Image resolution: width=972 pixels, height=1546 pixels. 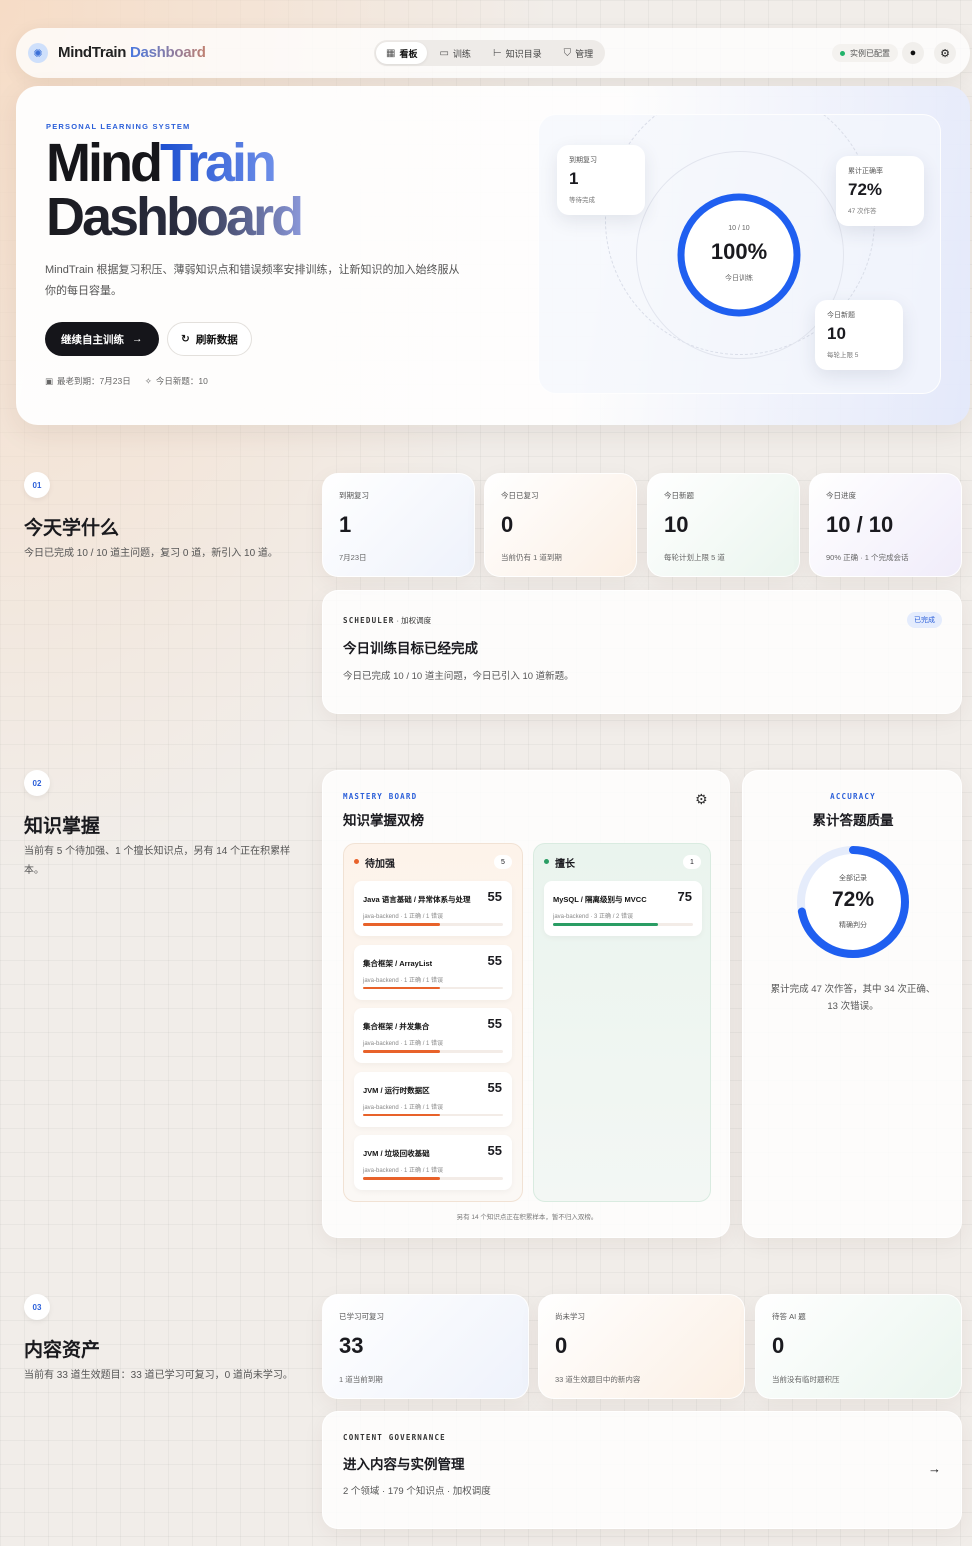 What do you see at coordinates (209, 339) in the screenshot?
I see `refresh-button: ↻ 刷新数据` at bounding box center [209, 339].